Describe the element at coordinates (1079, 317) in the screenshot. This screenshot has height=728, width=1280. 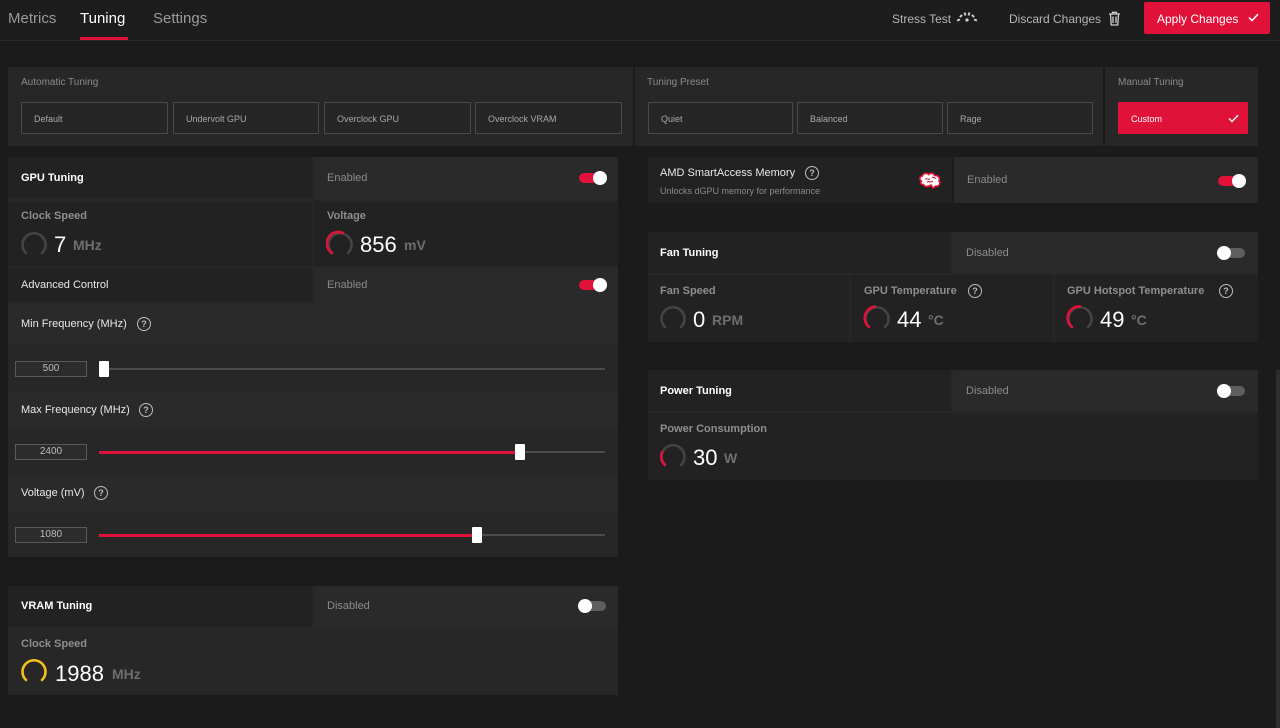
I see `hotspot-temperature-gauge` at that location.